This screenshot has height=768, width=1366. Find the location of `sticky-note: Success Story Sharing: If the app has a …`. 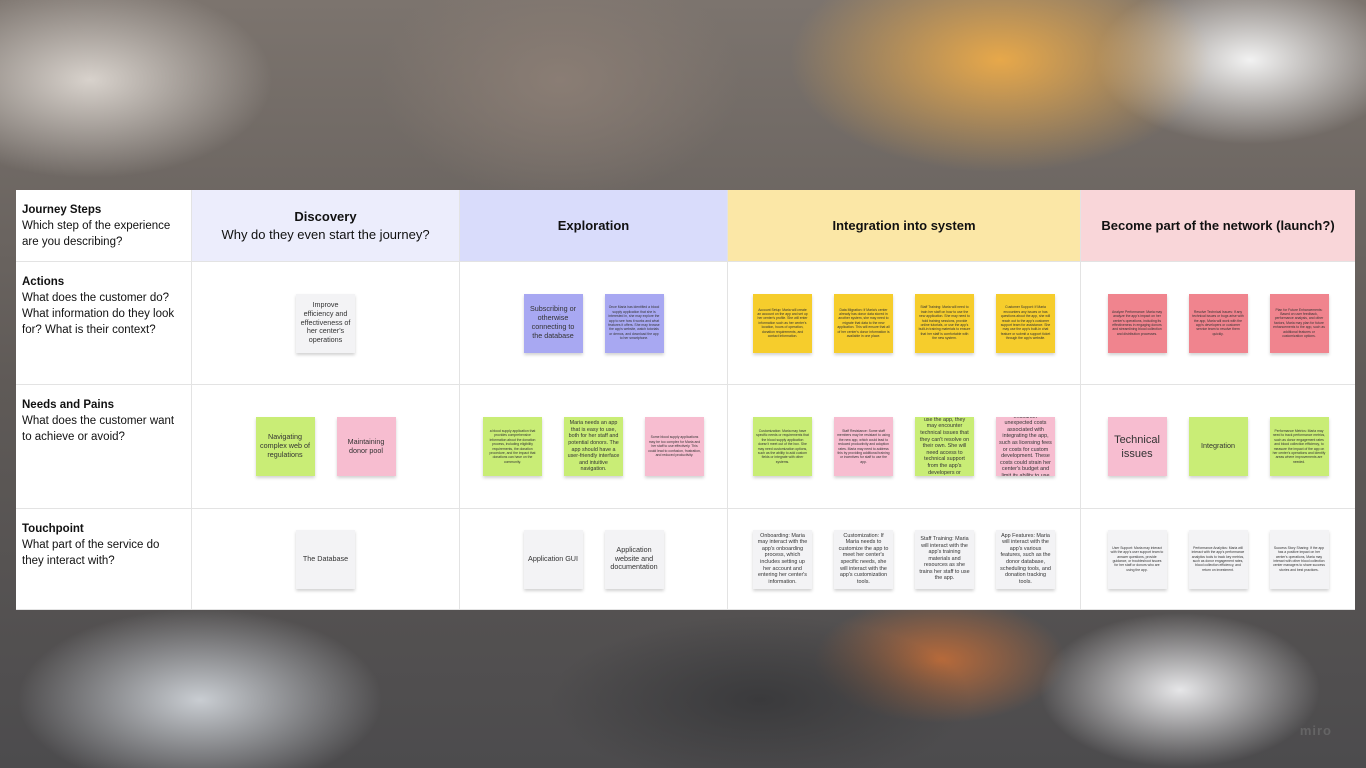

sticky-note: Success Story Sharing: If the app has a … is located at coordinates (1299, 559).